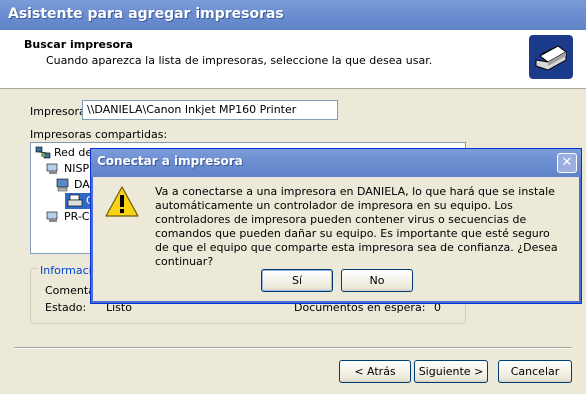 This screenshot has width=586, height=394. What do you see at coordinates (122, 201) in the screenshot?
I see `warning-icon` at bounding box center [122, 201].